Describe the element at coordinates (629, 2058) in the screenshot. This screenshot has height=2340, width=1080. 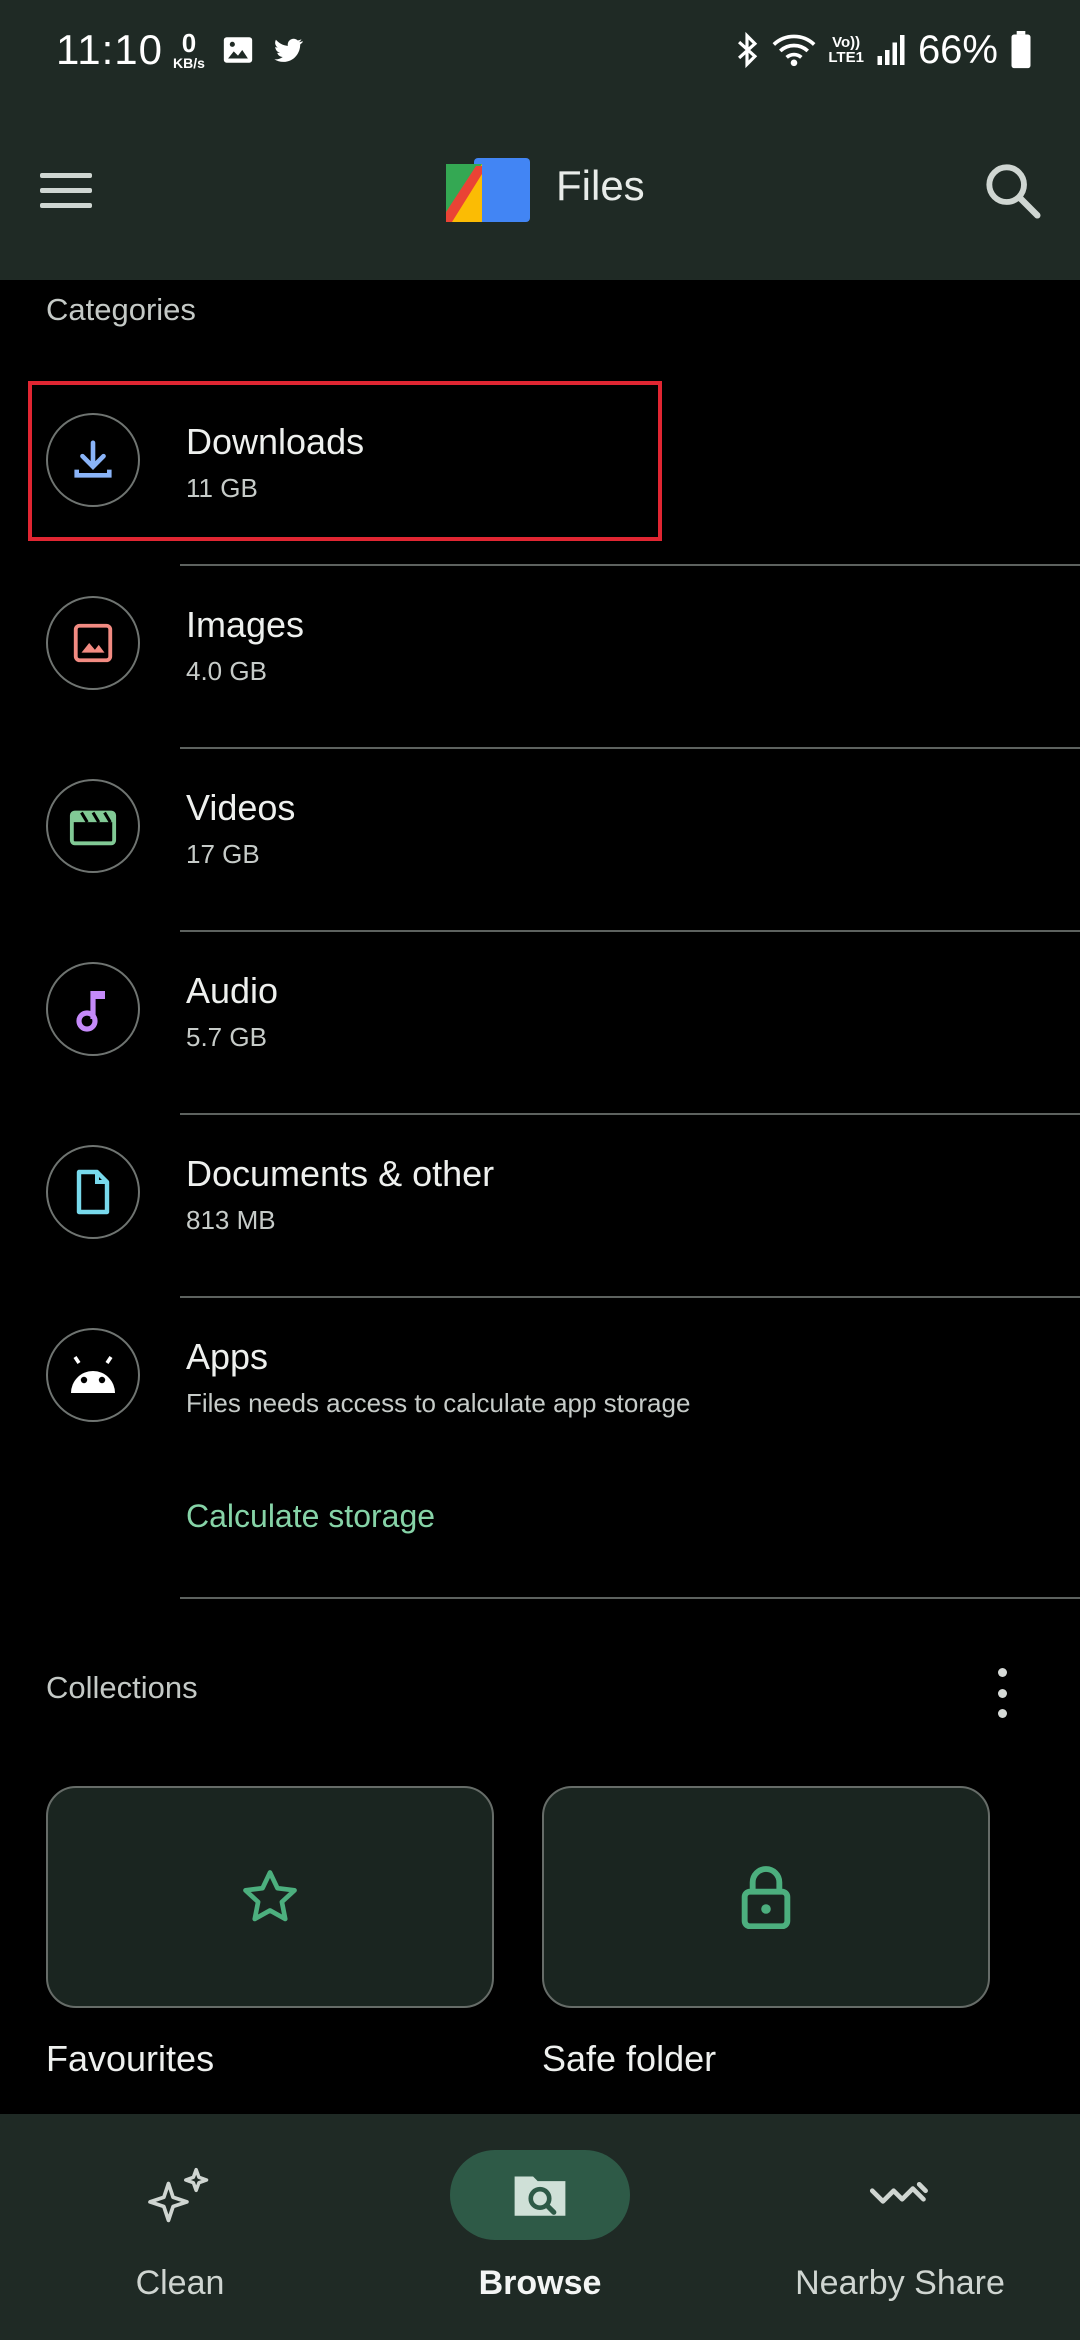
I see `safe-folder-label: Safe folder` at that location.